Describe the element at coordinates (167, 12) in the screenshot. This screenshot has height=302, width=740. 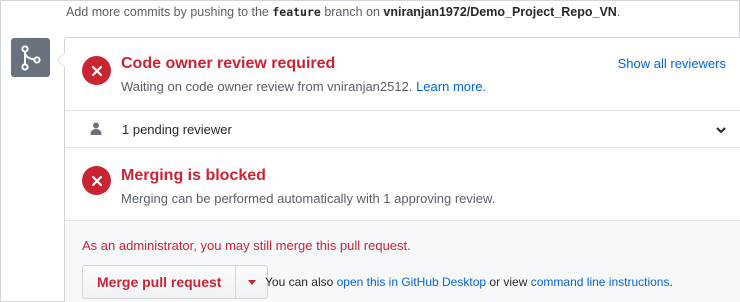
I see `push-hint-prefix: Add more commits by pushing to the` at that location.